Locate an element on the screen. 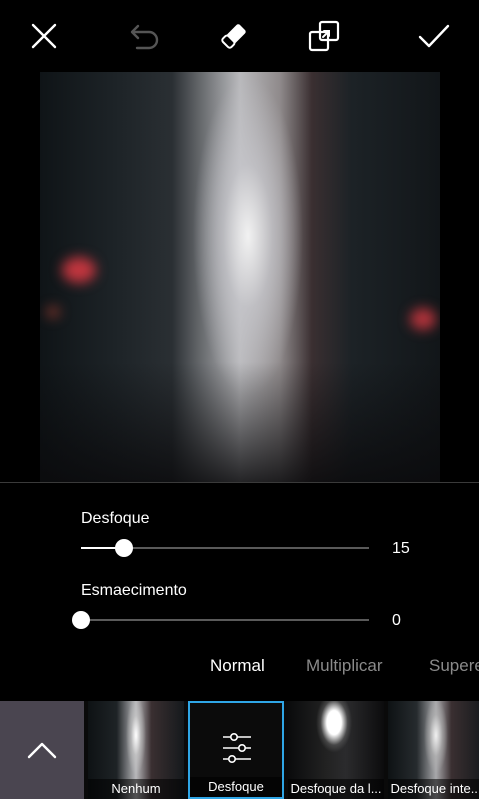 Image resolution: width=479 pixels, height=799 pixels. expand-button is located at coordinates (42, 750).